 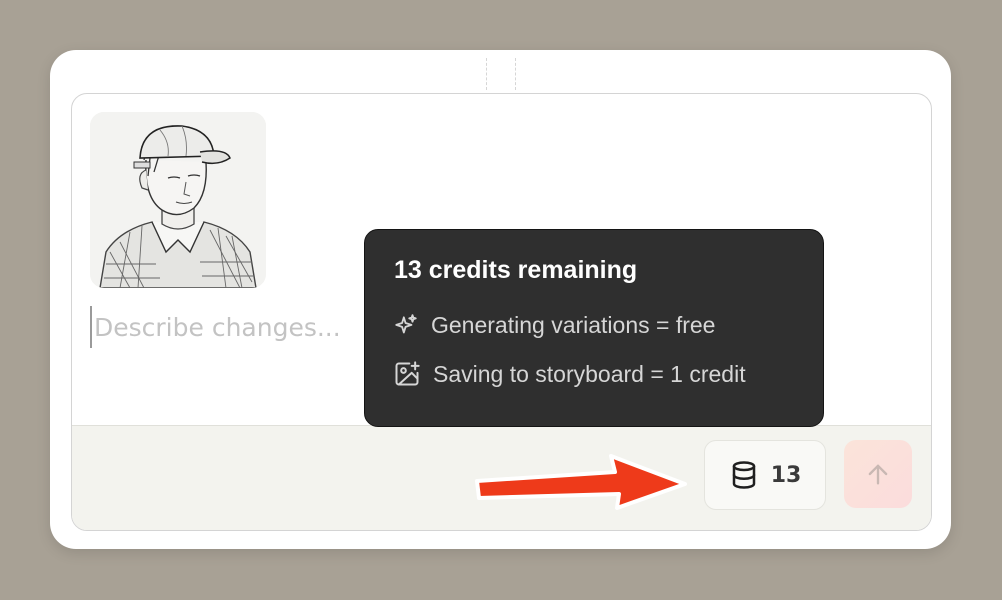 What do you see at coordinates (516, 270) in the screenshot?
I see `tooltip-title: 13 credits remaining` at bounding box center [516, 270].